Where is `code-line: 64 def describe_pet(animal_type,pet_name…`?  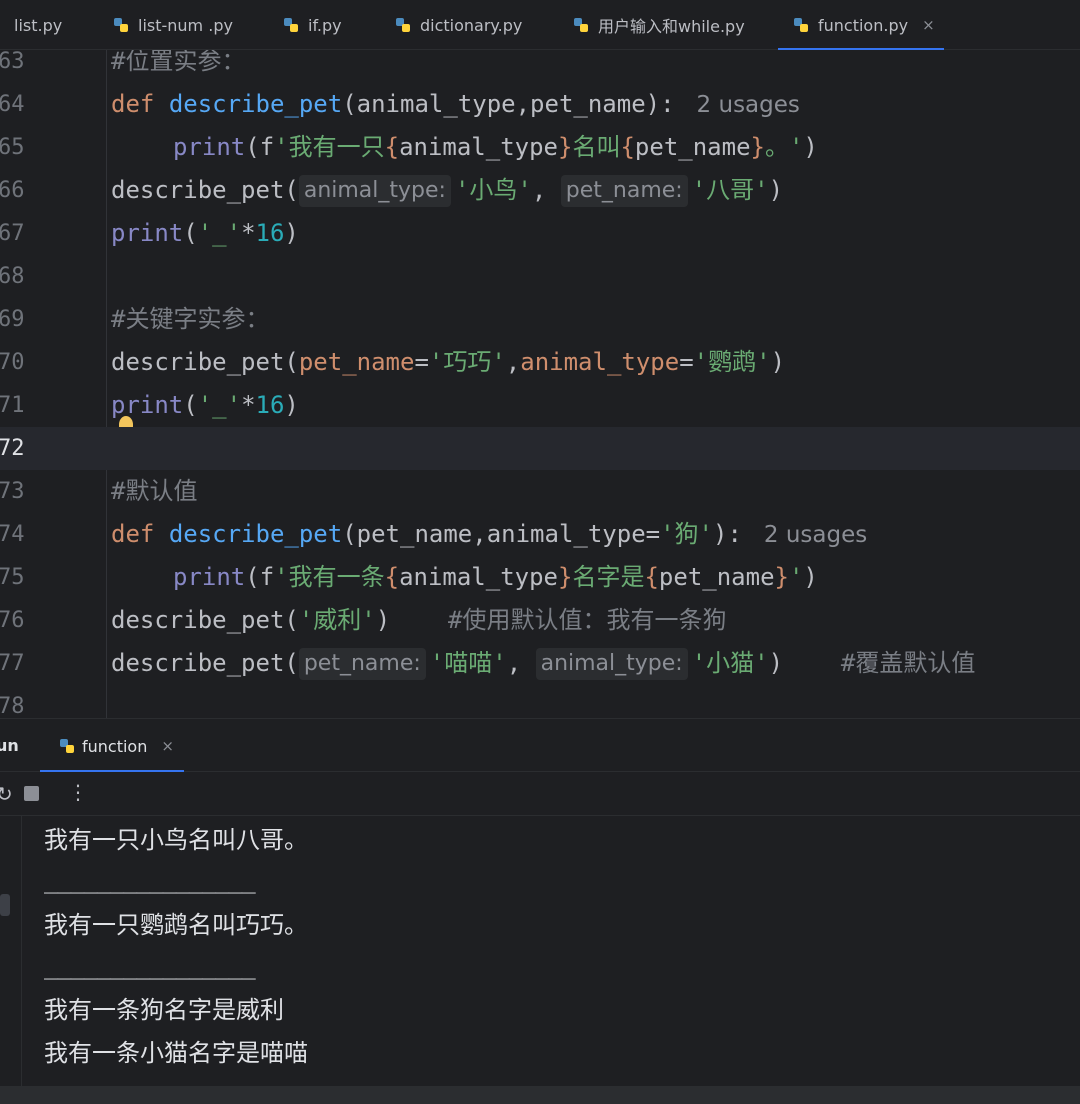
code-line: 64 def describe_pet(animal_type,pet_name… is located at coordinates (540, 104).